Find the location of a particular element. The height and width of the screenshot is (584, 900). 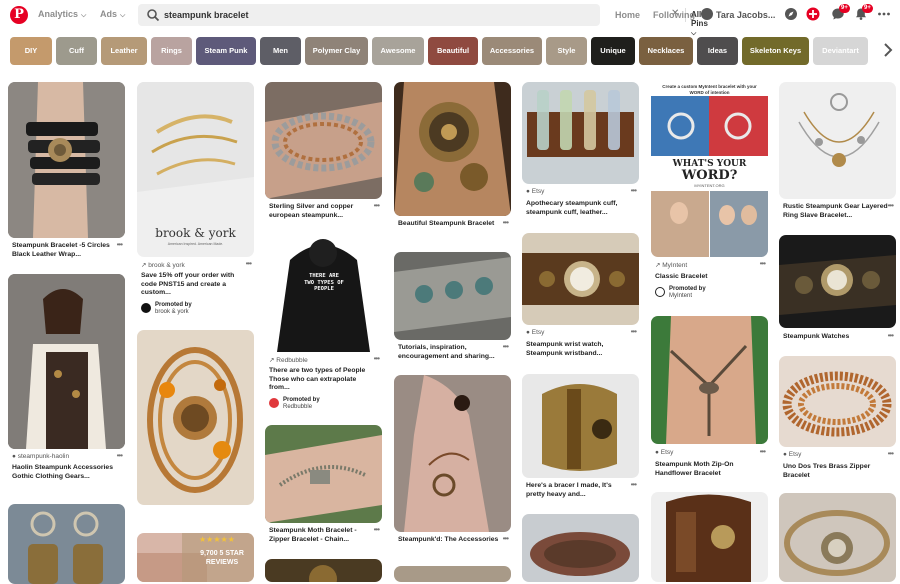

promoted-by: Promoted by brook & york is located at coordinates (173, 309).